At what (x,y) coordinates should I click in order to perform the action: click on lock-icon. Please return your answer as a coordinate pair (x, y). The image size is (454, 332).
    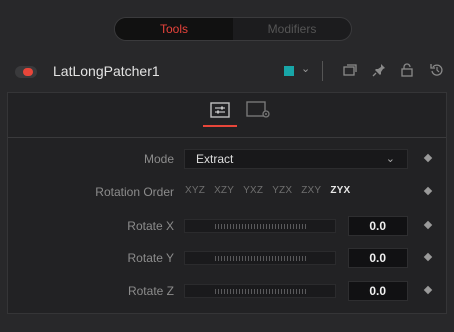
    Looking at the image, I should click on (407, 70).